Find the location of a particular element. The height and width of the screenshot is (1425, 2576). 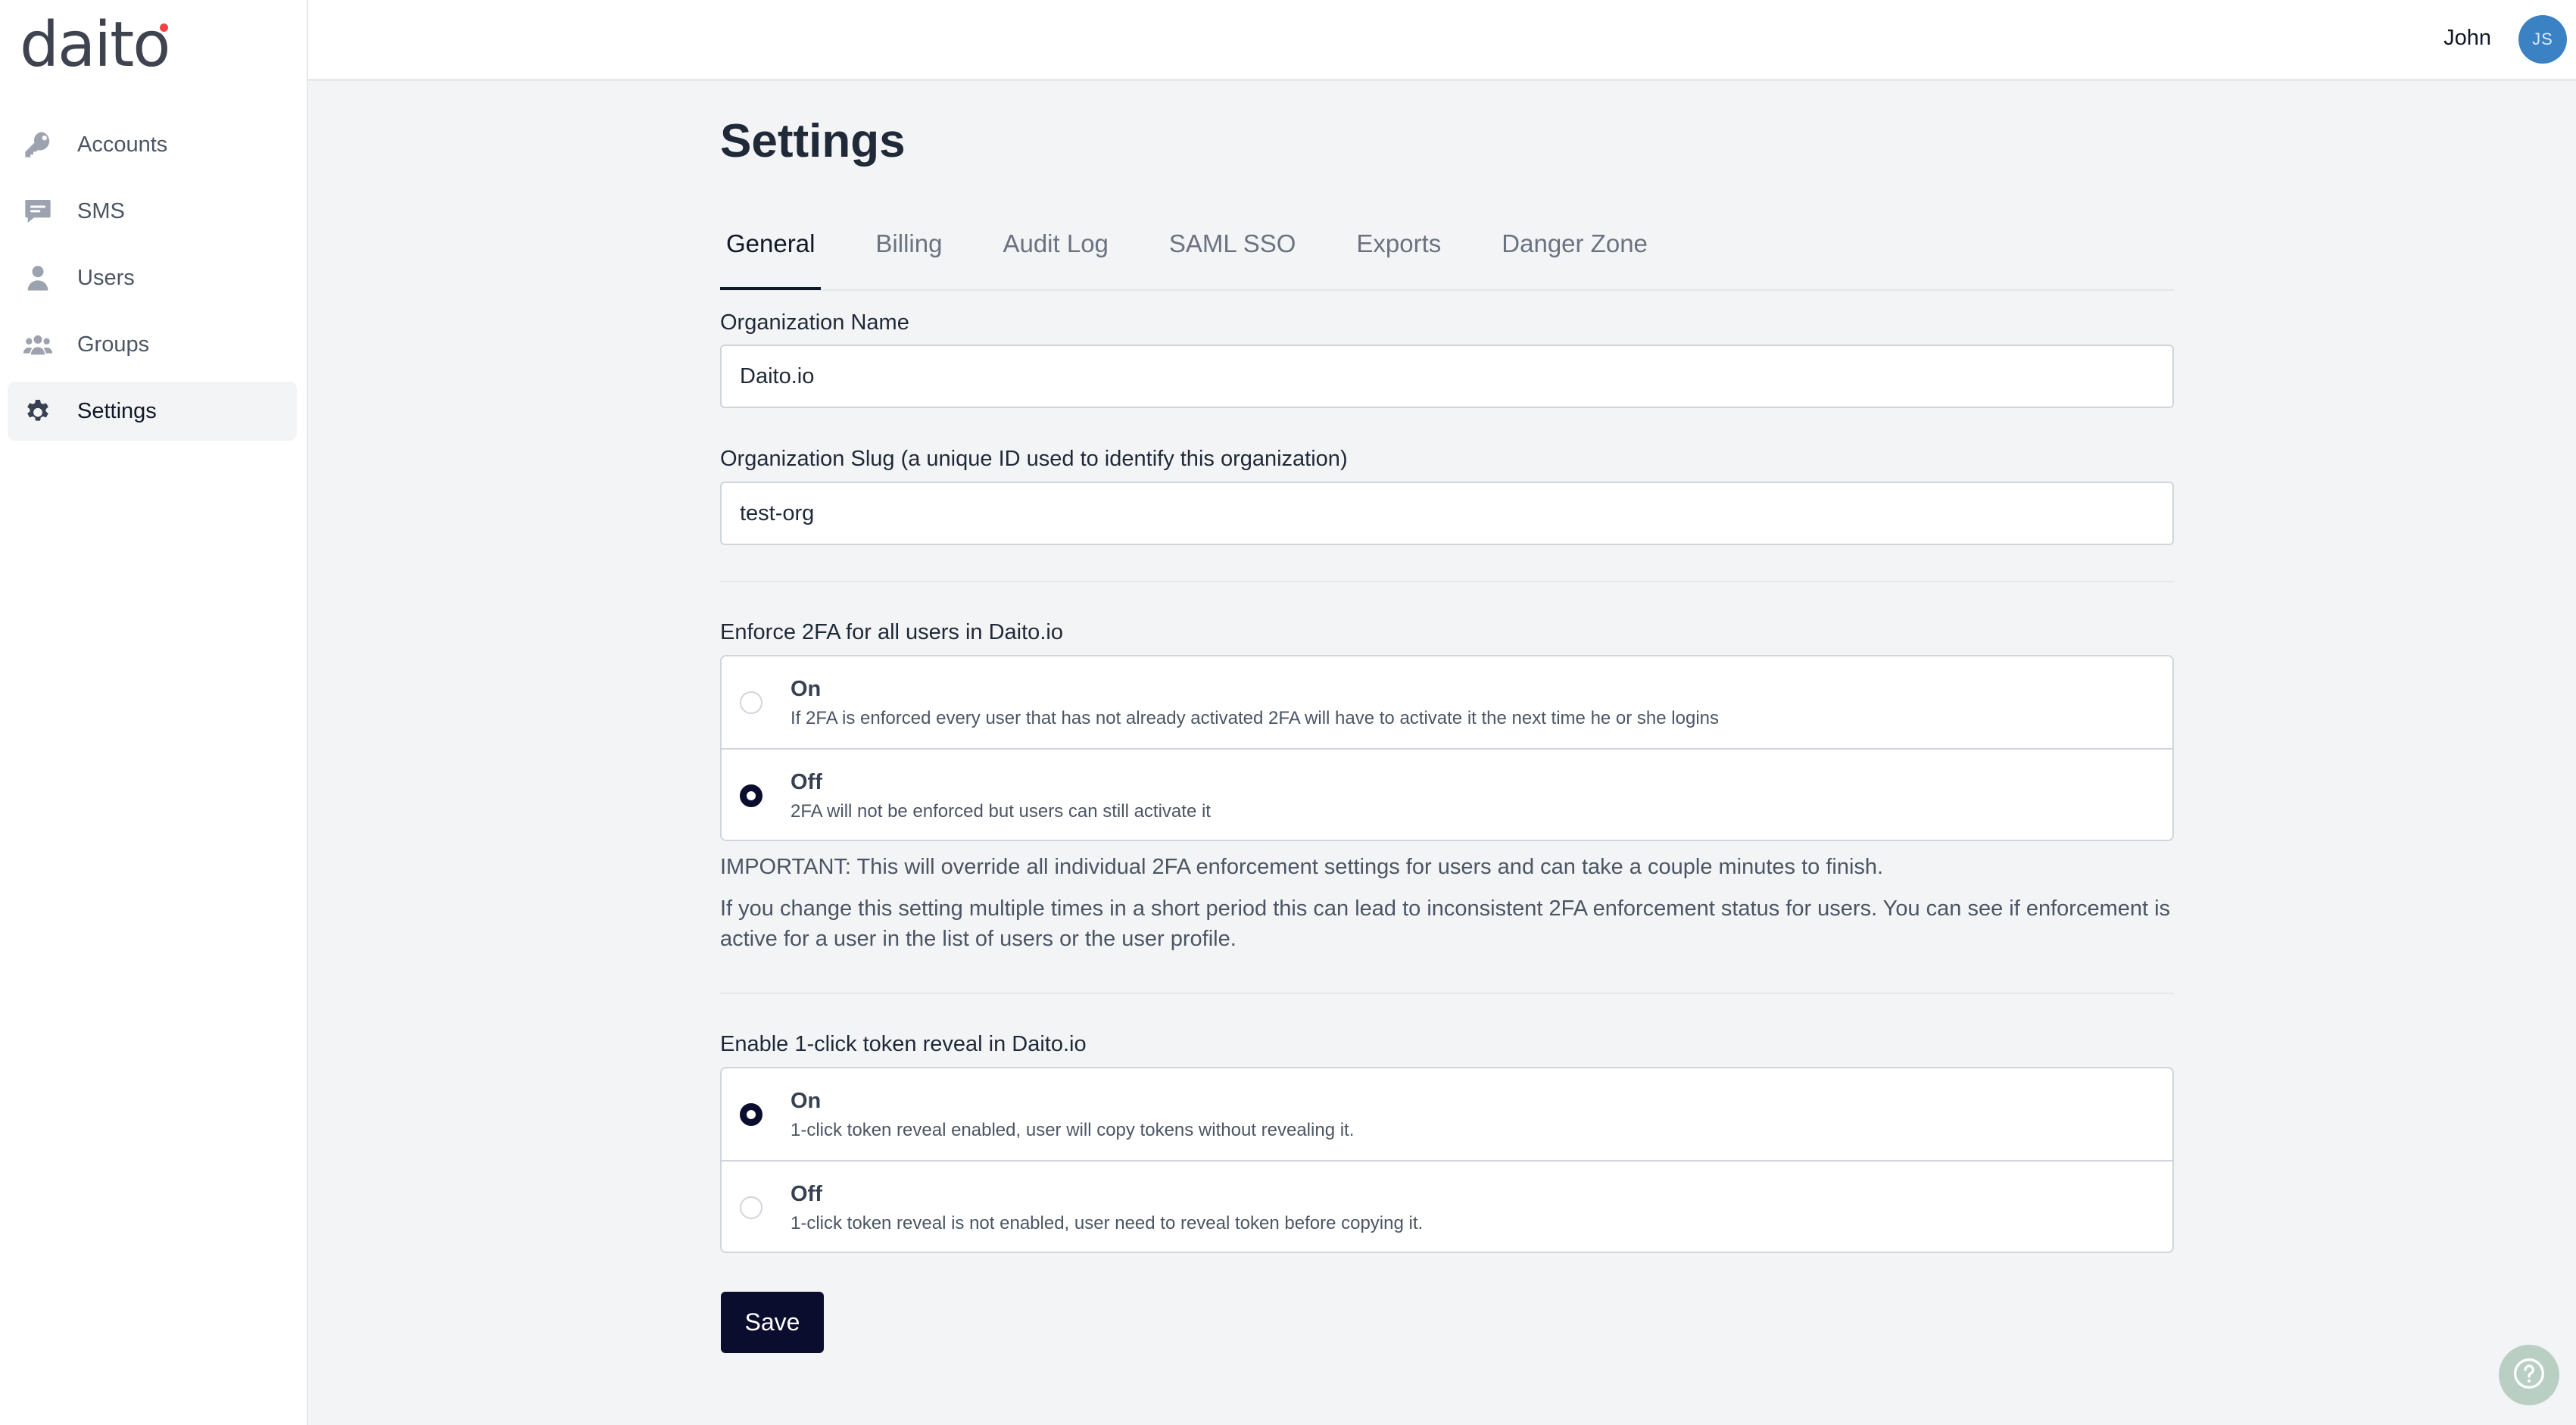

sidebar-item-label: Accounts is located at coordinates (122, 144).